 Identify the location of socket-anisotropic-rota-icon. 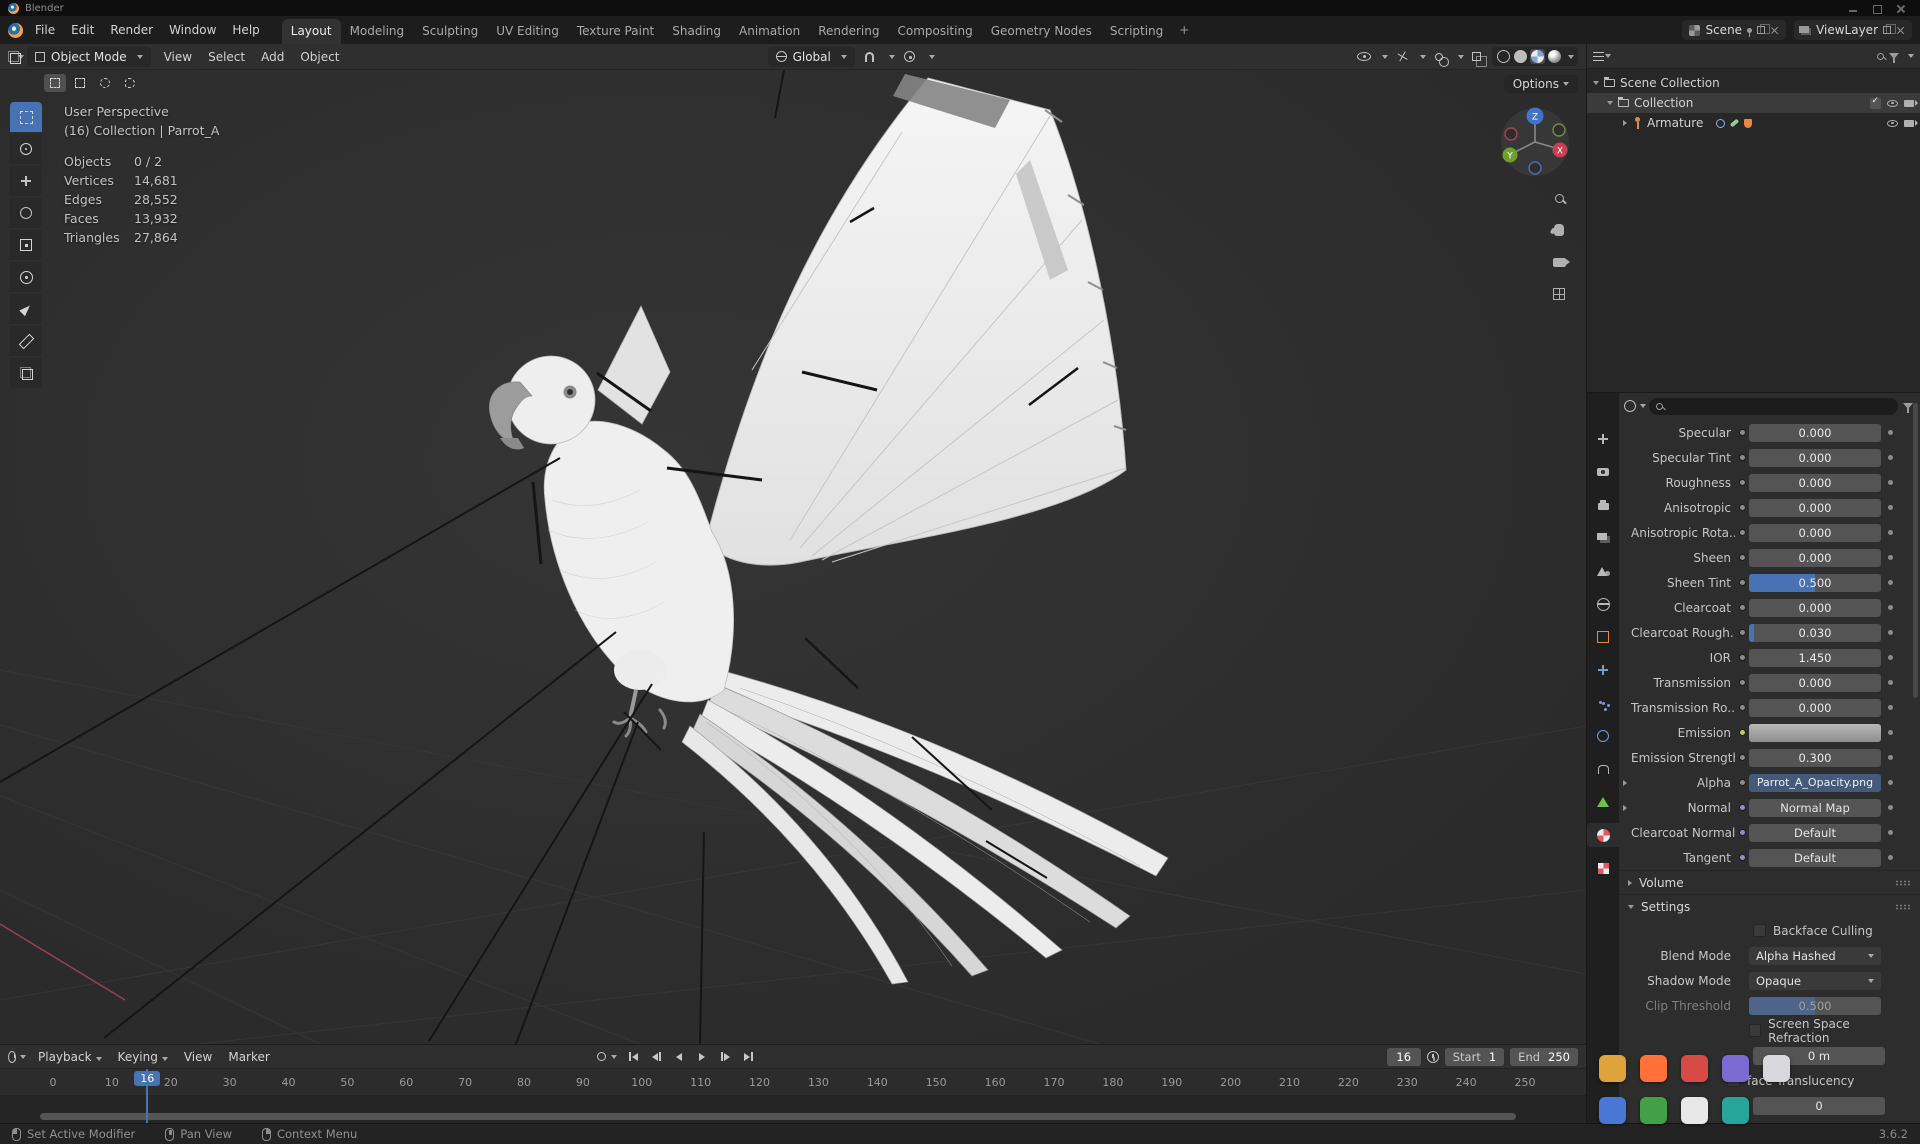
(1742, 532).